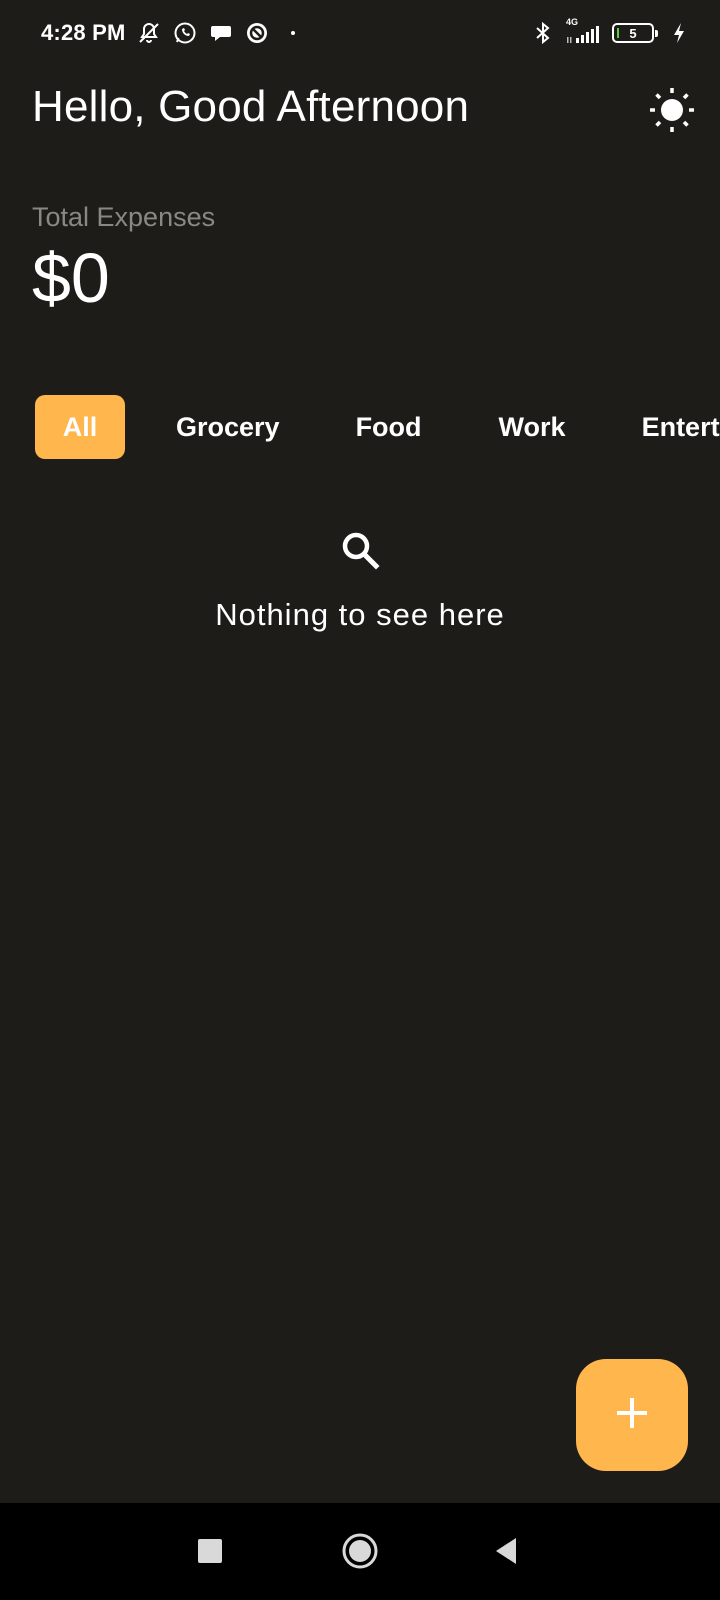  What do you see at coordinates (124, 217) in the screenshot?
I see `total-expenses-label: Total Expenses` at bounding box center [124, 217].